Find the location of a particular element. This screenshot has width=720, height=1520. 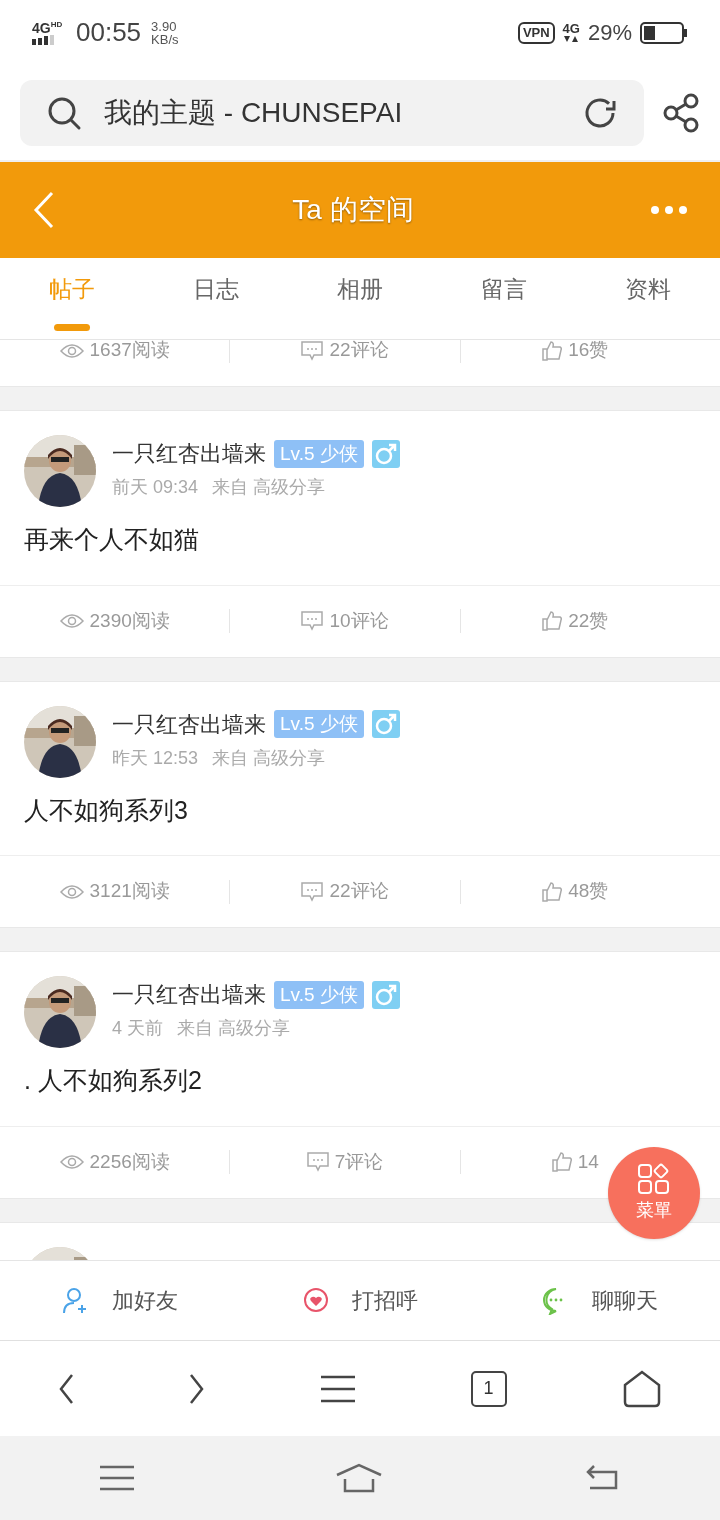

tab-count-button: 1 is located at coordinates (488, 1388).